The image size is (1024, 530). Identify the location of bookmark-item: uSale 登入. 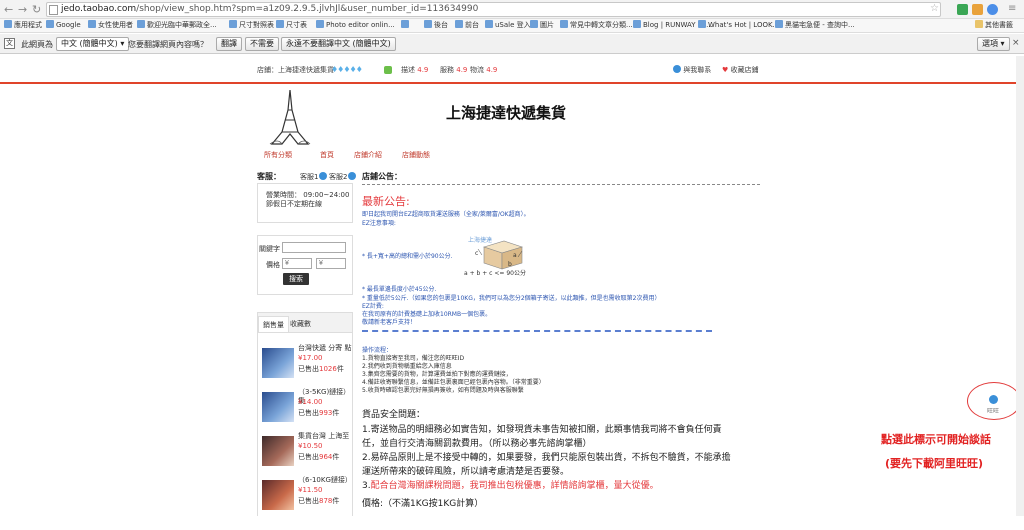
(508, 25).